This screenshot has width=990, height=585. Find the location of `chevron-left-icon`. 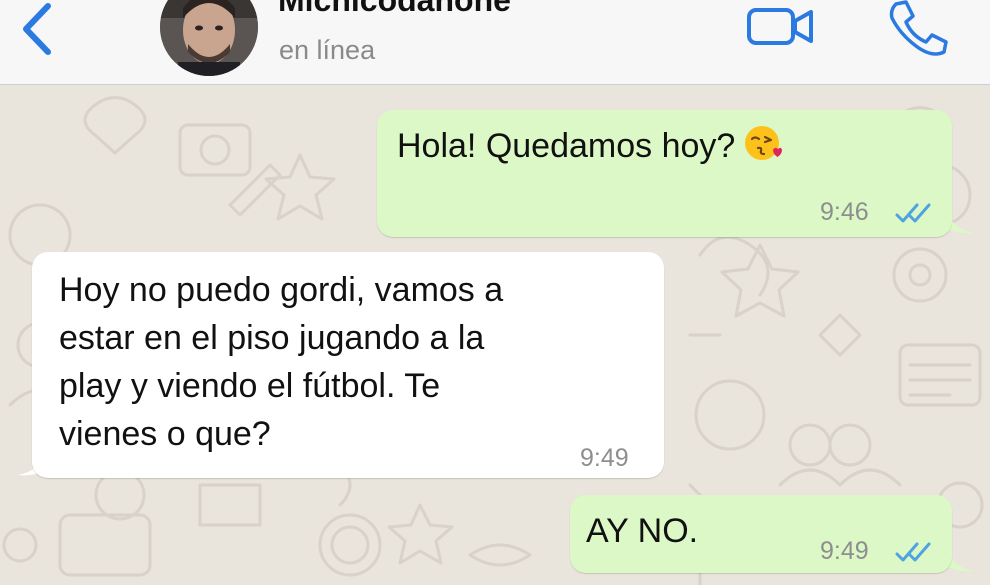

chevron-left-icon is located at coordinates (37, 29).